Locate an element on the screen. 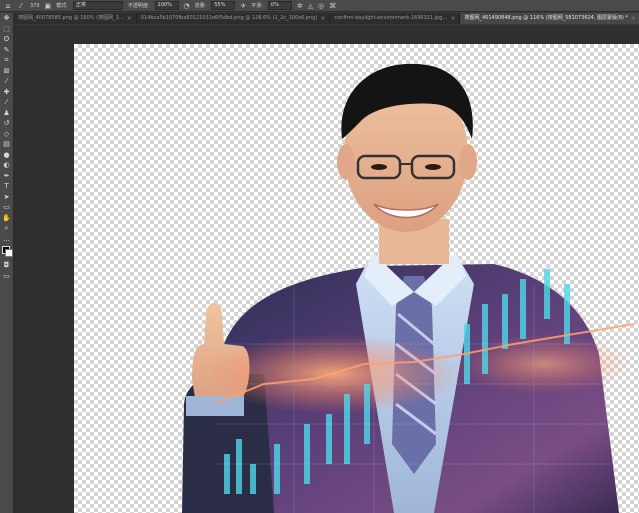 The width and height of the screenshot is (639, 513). pressure-size-icon: ◎ is located at coordinates (321, 6).